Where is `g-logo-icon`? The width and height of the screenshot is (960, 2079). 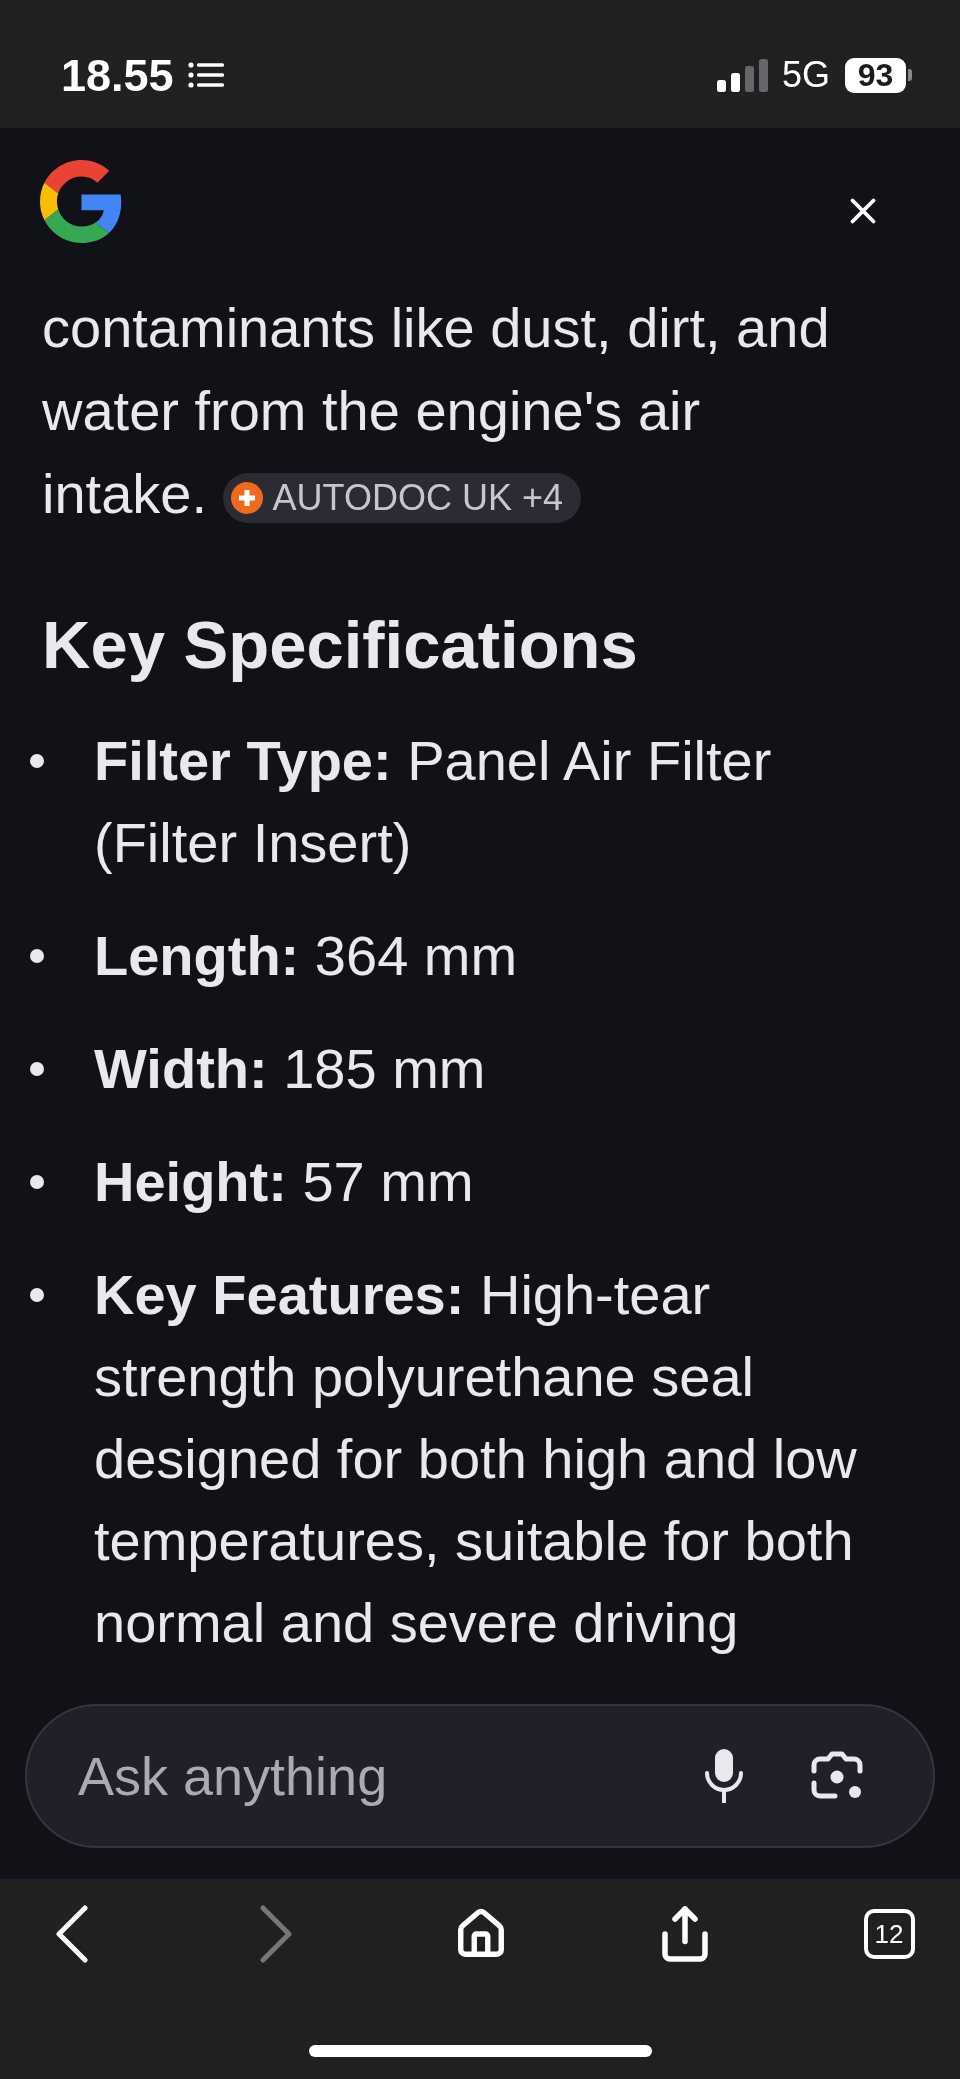 g-logo-icon is located at coordinates (81, 201).